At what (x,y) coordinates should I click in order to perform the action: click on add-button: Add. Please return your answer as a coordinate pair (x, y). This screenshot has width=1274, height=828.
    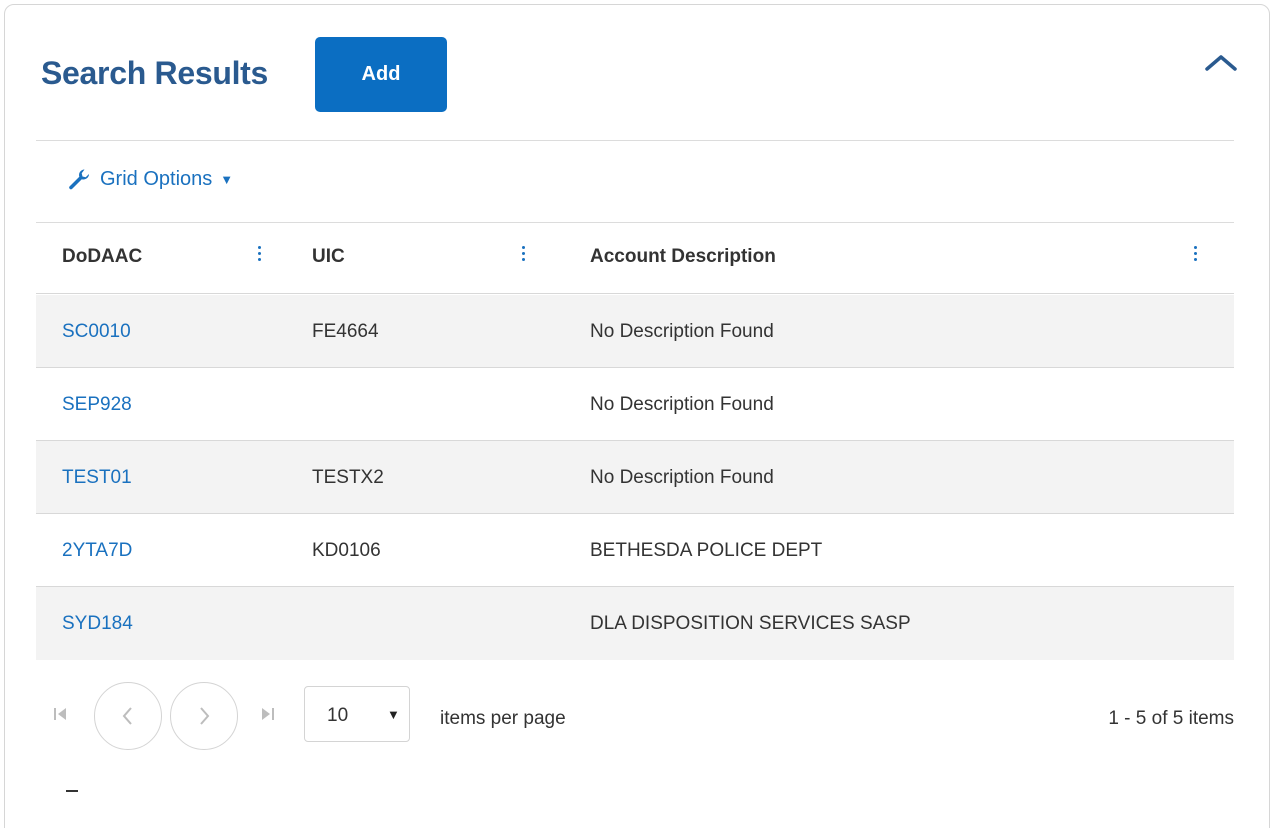
    Looking at the image, I should click on (381, 74).